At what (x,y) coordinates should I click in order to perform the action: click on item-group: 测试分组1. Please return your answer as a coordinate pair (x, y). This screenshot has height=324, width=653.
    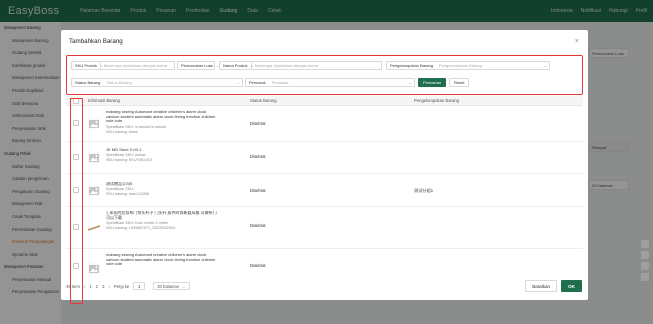
    Looking at the image, I should click on (424, 190).